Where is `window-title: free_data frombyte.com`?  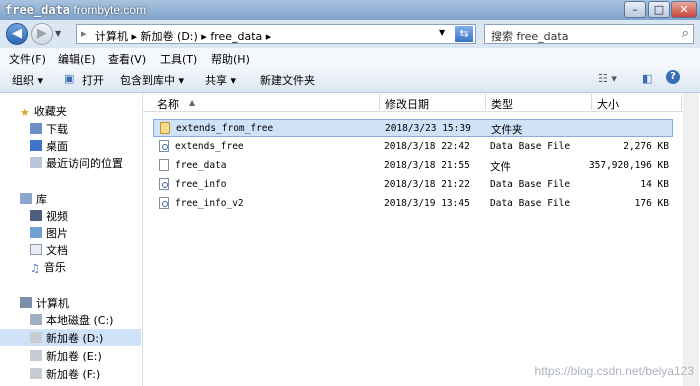
window-title: free_data frombyte.com is located at coordinates (75, 10).